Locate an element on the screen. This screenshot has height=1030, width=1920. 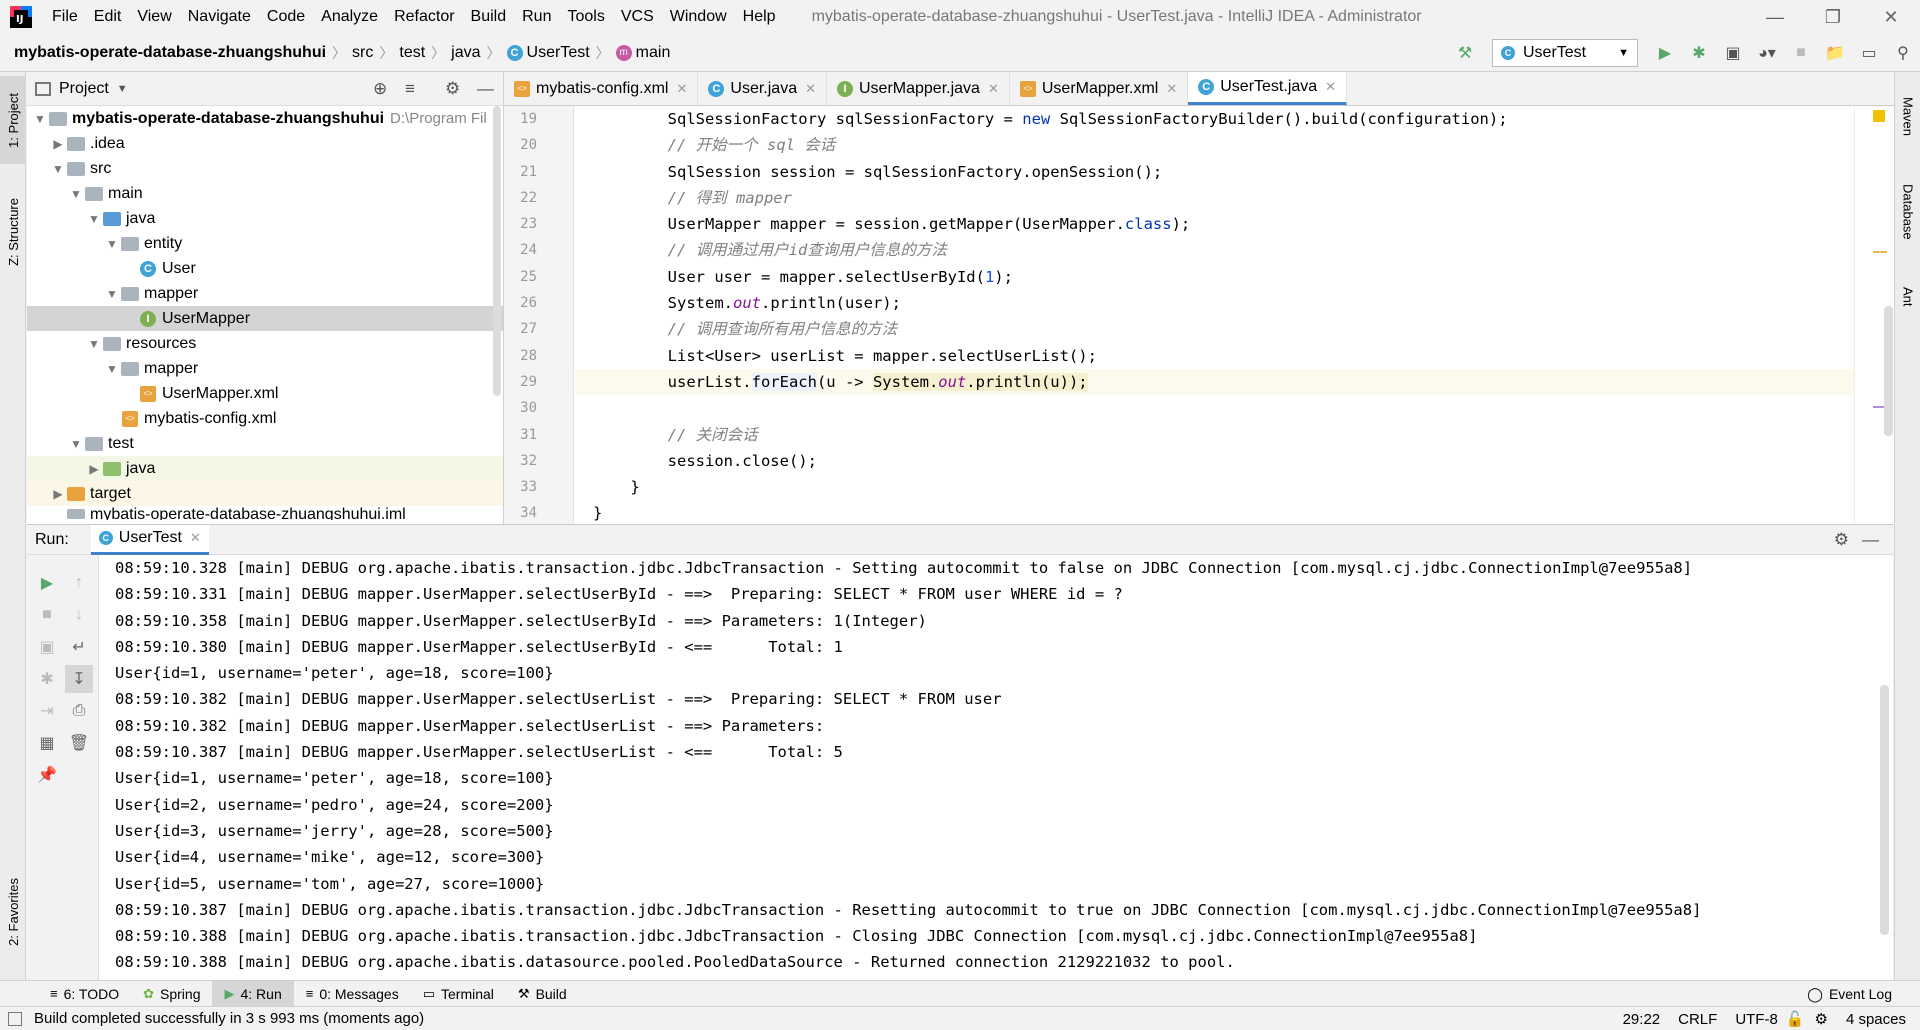
terminal-tool-button: ▭ Terminal is located at coordinates (458, 994).